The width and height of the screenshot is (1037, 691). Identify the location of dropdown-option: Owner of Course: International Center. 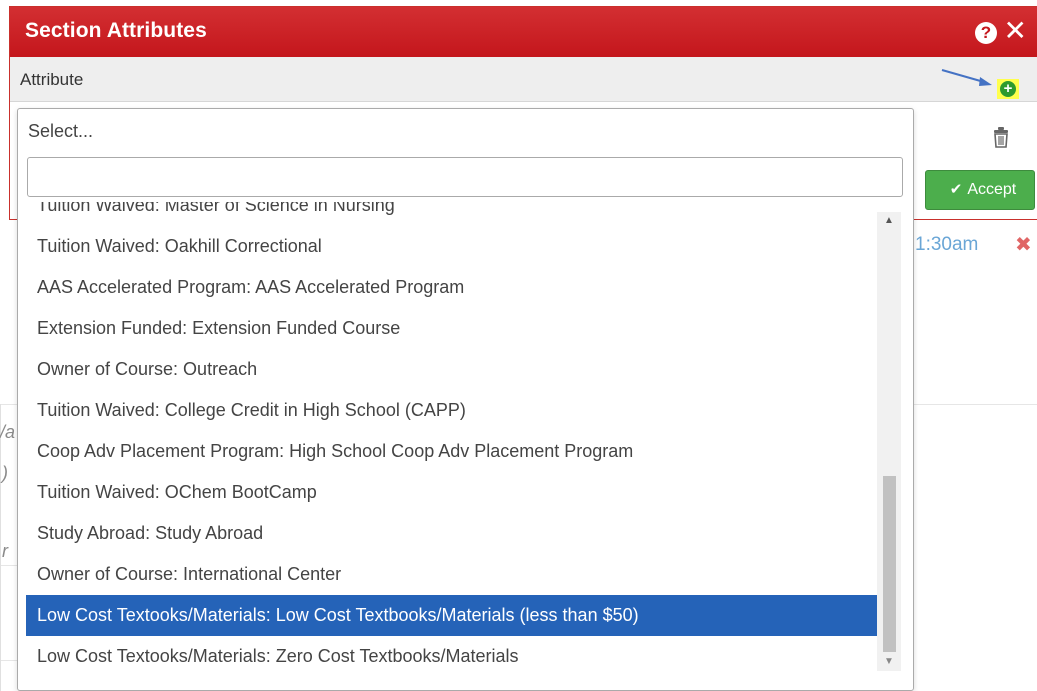
(452, 574).